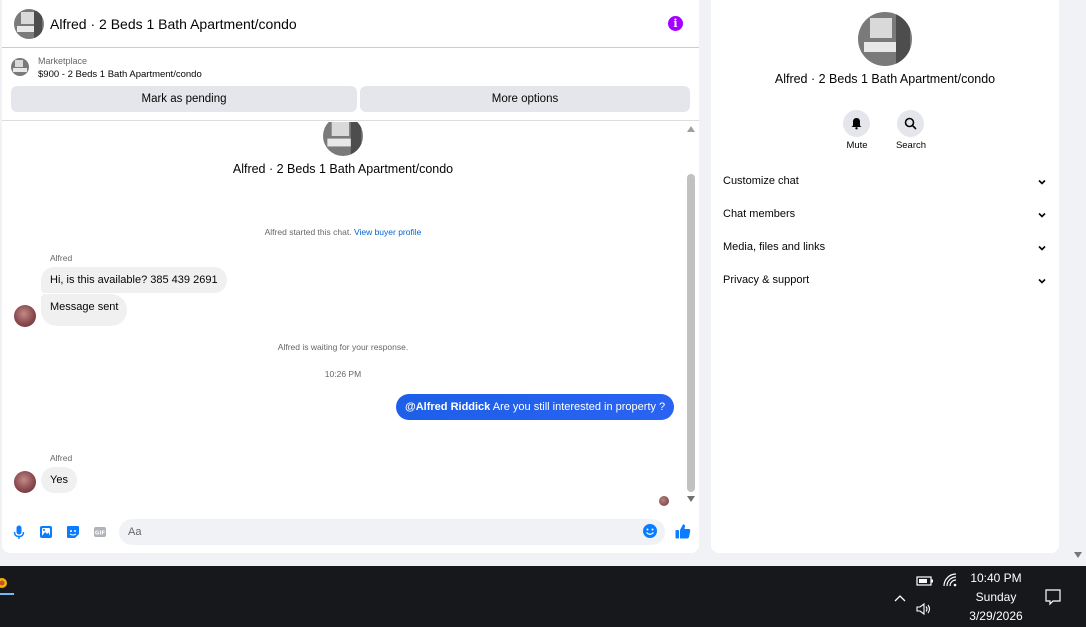  I want to click on thumbs-up-icon, so click(683, 531).